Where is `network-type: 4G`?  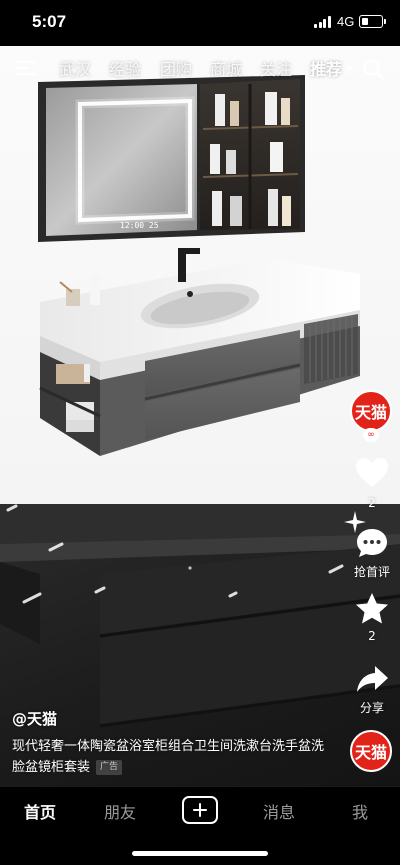 network-type: 4G is located at coordinates (346, 21).